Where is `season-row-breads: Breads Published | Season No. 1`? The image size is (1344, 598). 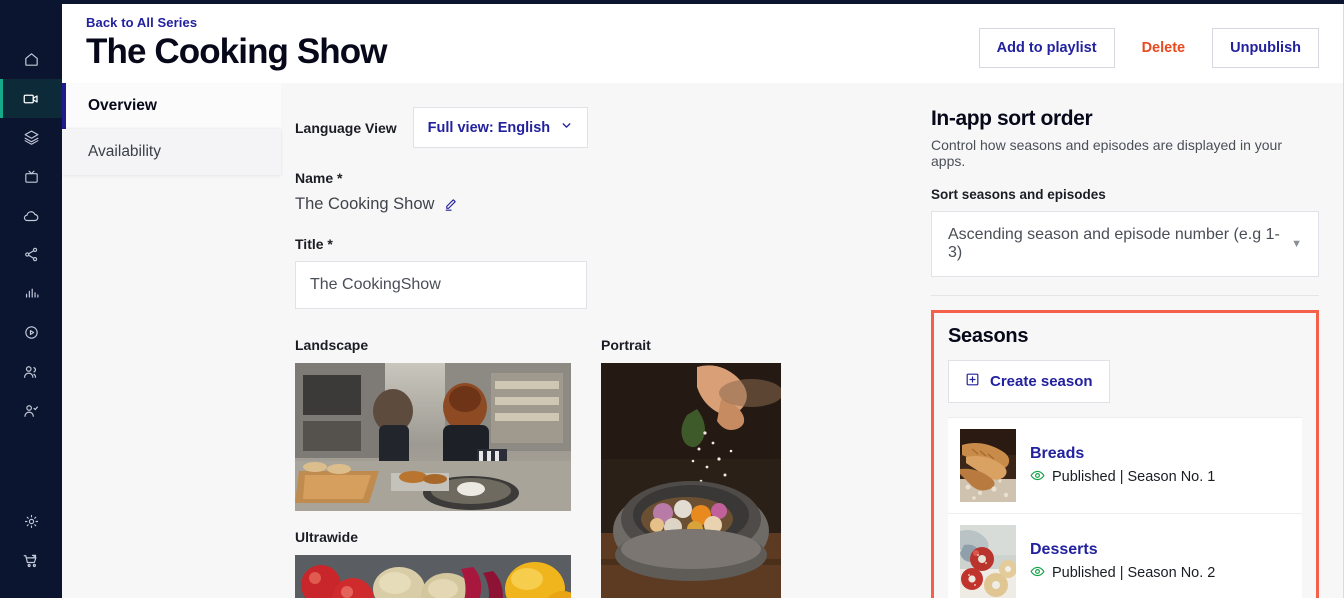 season-row-breads: Breads Published | Season No. 1 is located at coordinates (1125, 465).